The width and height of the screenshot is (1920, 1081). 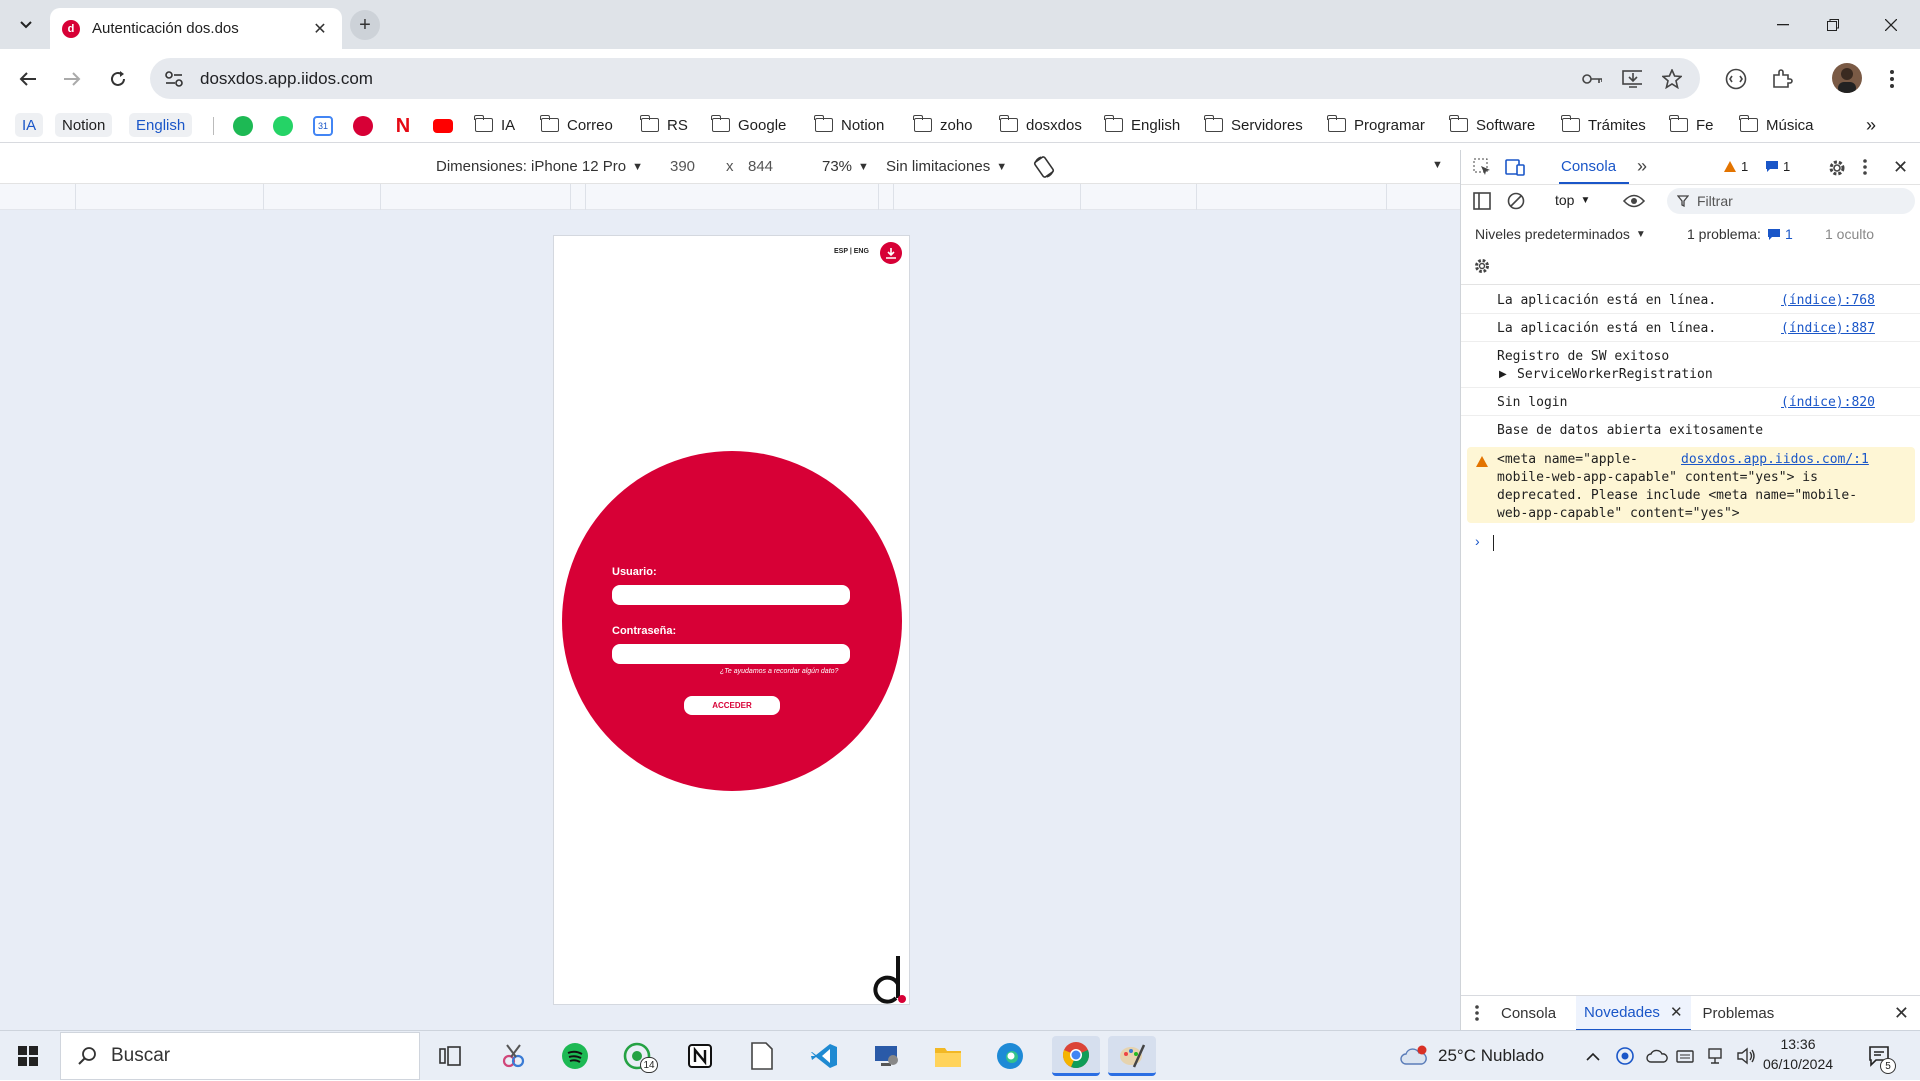 What do you see at coordinates (283, 126) in the screenshot?
I see `whatsapp-bookmark-icon` at bounding box center [283, 126].